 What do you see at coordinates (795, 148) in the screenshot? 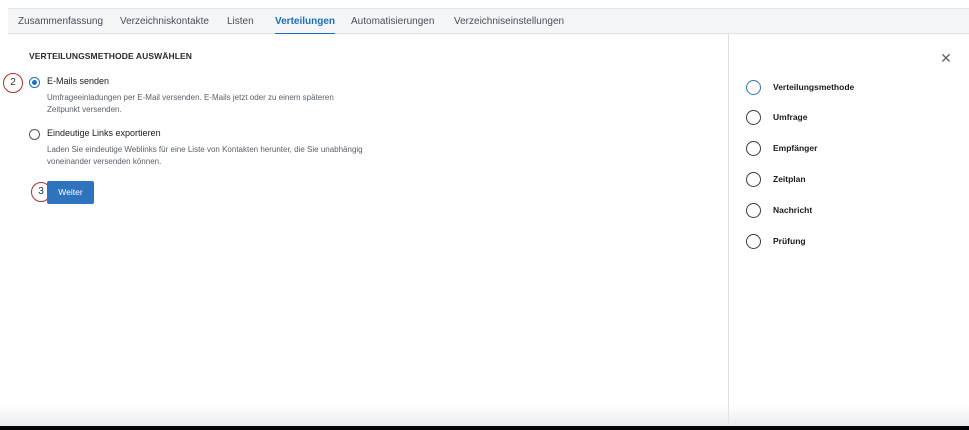
I see `step-label: Empfänger` at bounding box center [795, 148].